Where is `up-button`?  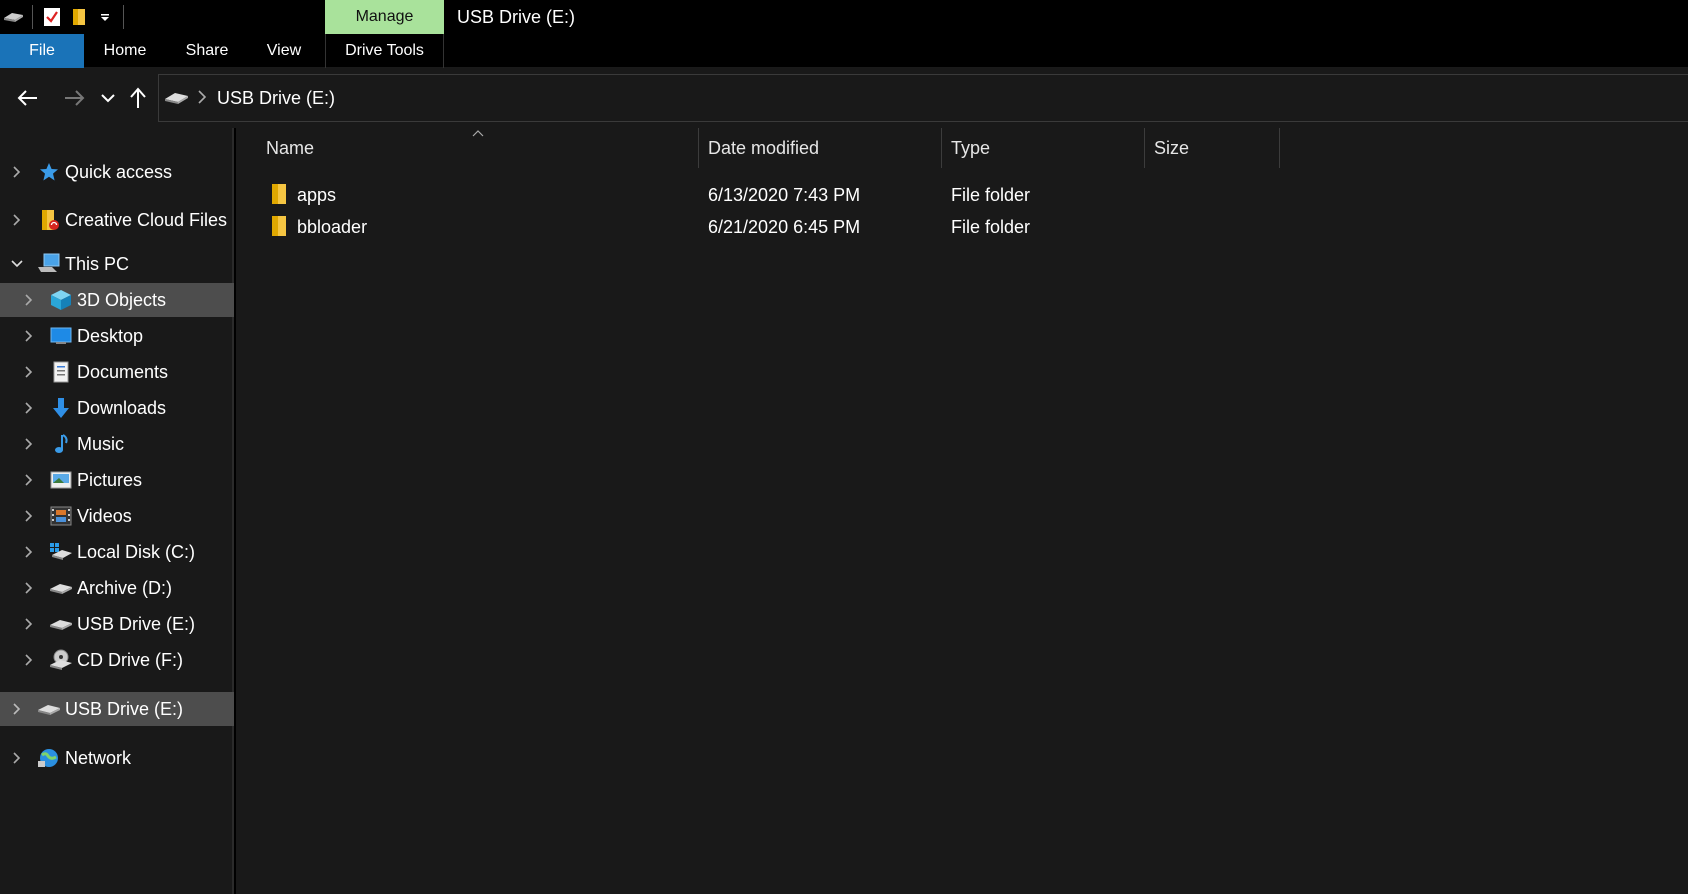 up-button is located at coordinates (138, 98).